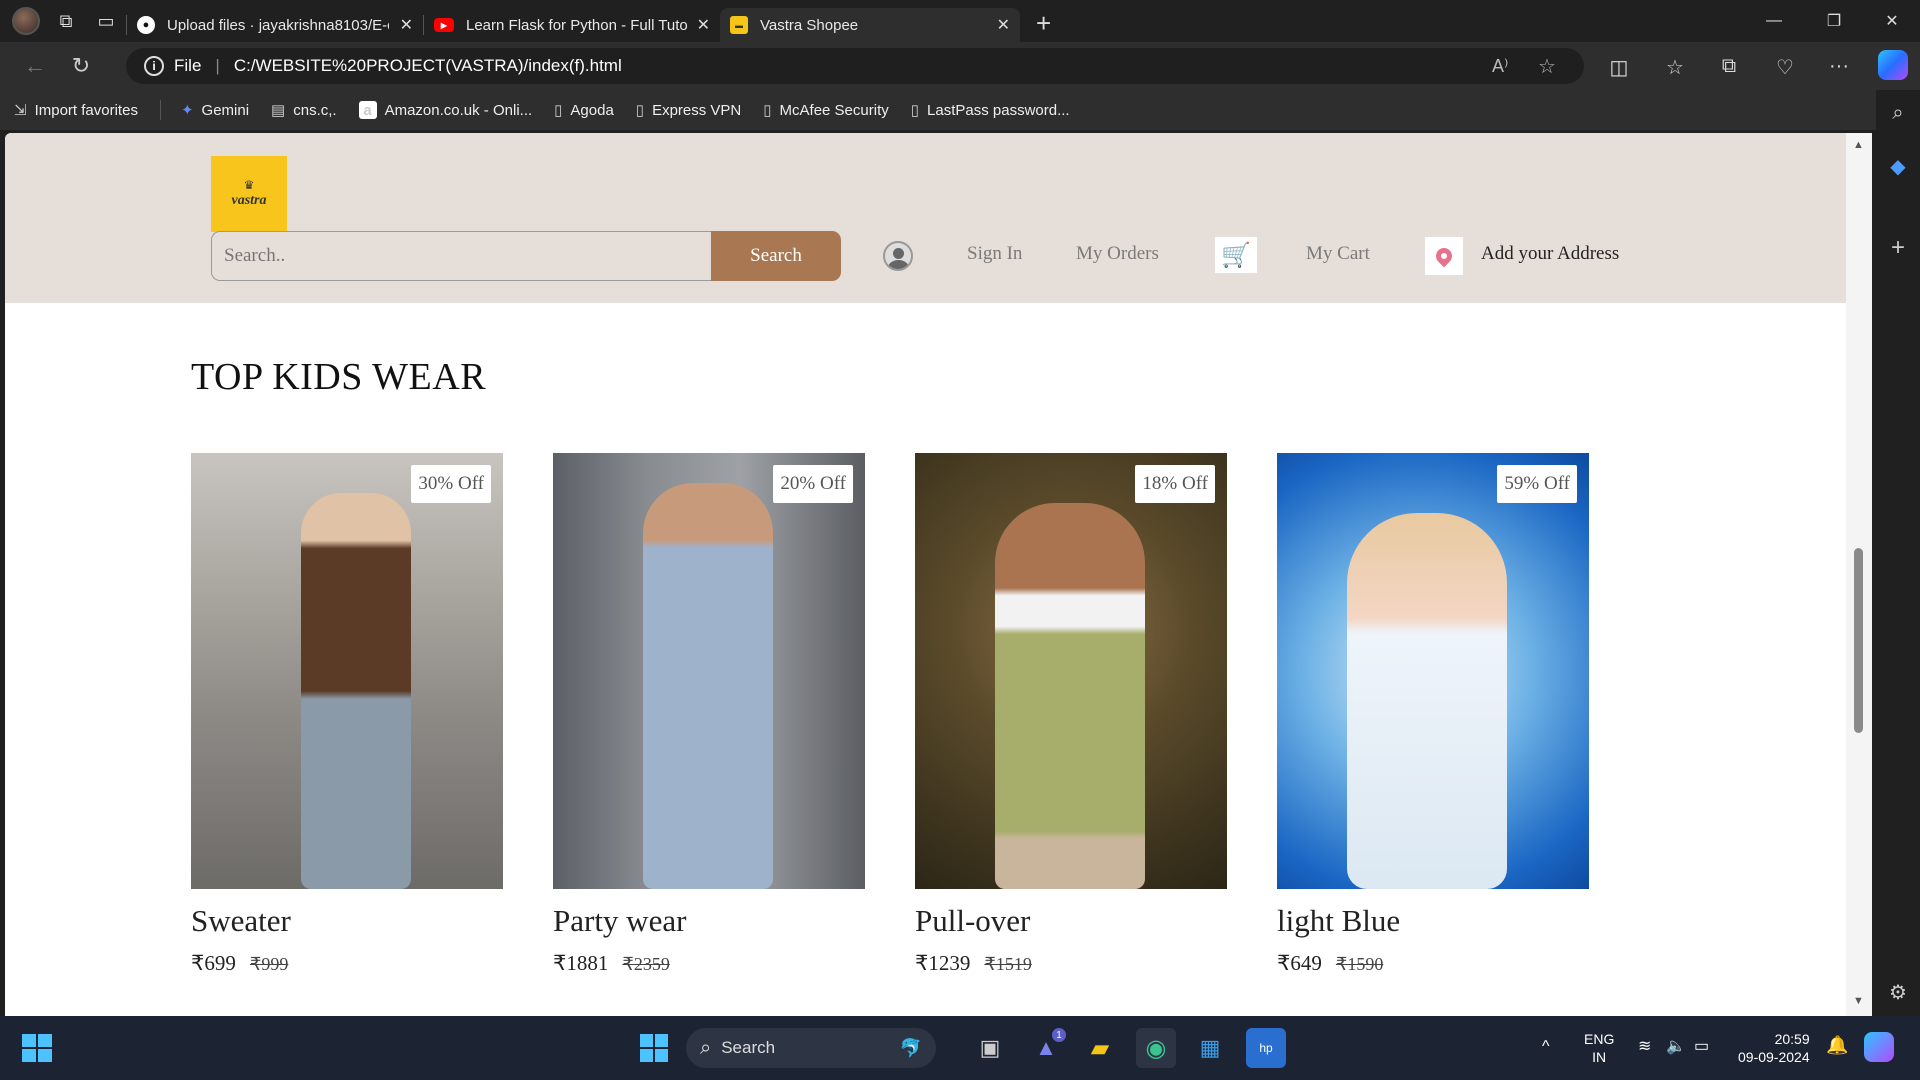 The height and width of the screenshot is (1080, 1920). Describe the element at coordinates (870, 25) in the screenshot. I see `tab-vastra-shopee: ▬ Vastra Shopee ✕` at that location.